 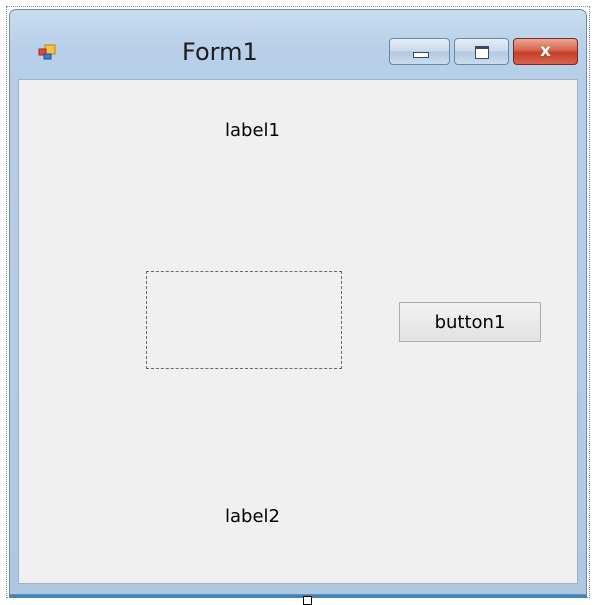 What do you see at coordinates (252, 130) in the screenshot?
I see `label1: label1` at bounding box center [252, 130].